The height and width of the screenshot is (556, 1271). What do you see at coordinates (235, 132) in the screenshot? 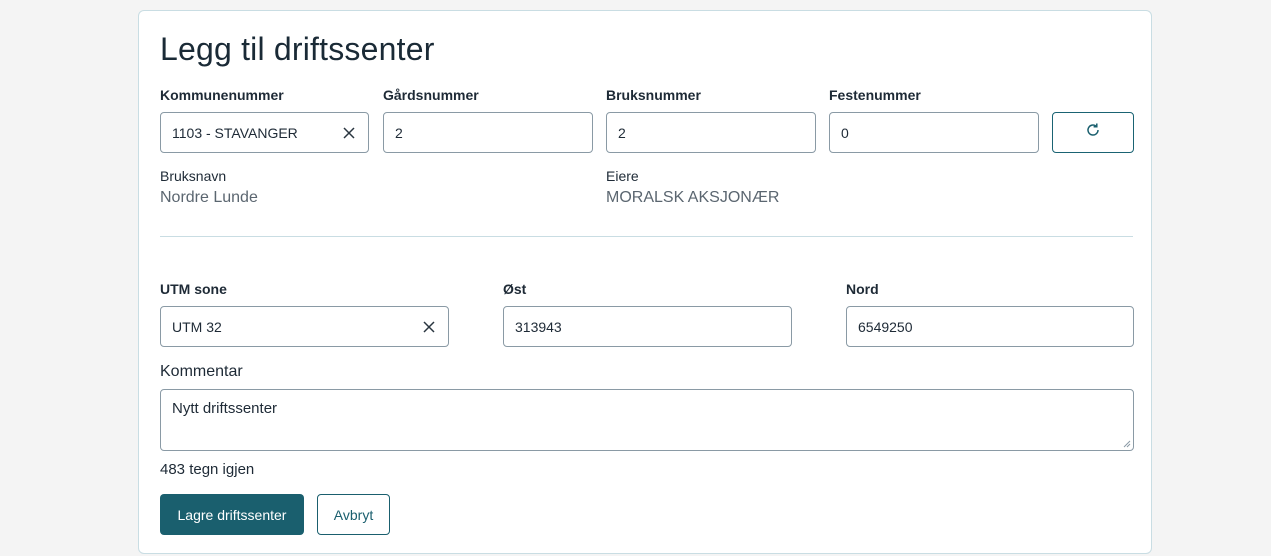
I see `kommunenummer-value: 1103 - STAVANGER` at bounding box center [235, 132].